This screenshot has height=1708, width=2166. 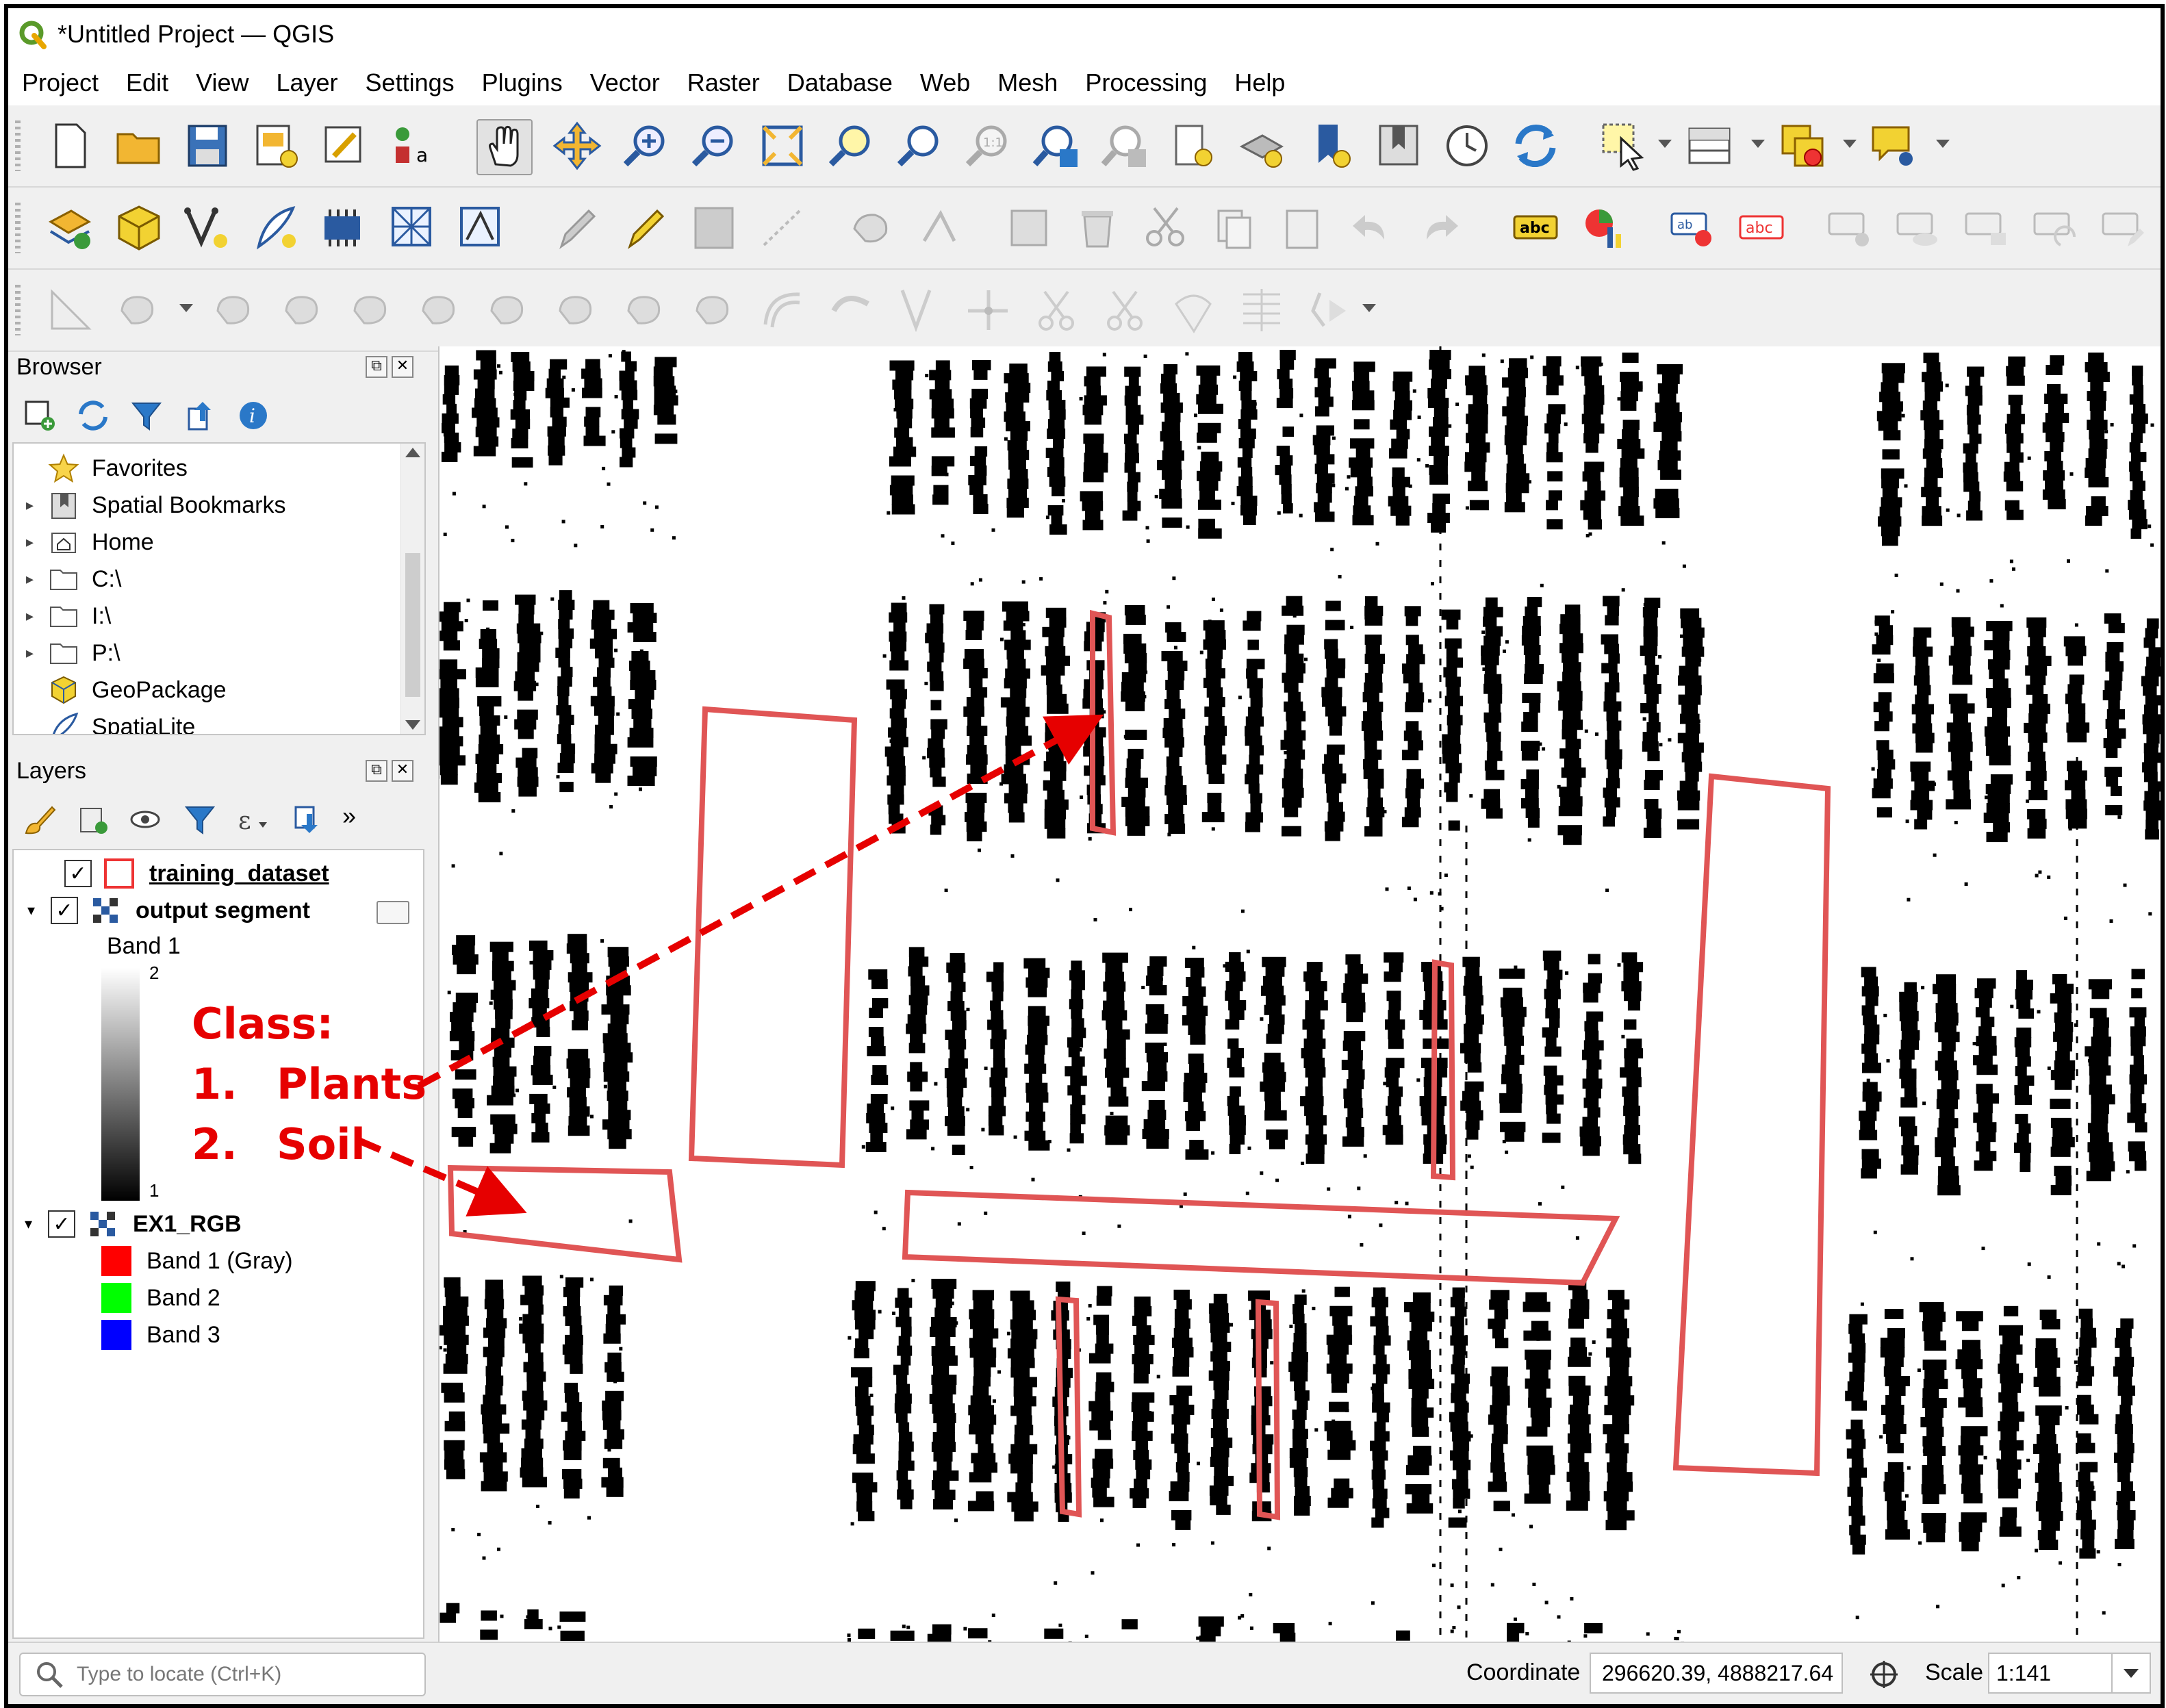 What do you see at coordinates (1884, 1674) in the screenshot?
I see `toggle-extents-mouse-icon` at bounding box center [1884, 1674].